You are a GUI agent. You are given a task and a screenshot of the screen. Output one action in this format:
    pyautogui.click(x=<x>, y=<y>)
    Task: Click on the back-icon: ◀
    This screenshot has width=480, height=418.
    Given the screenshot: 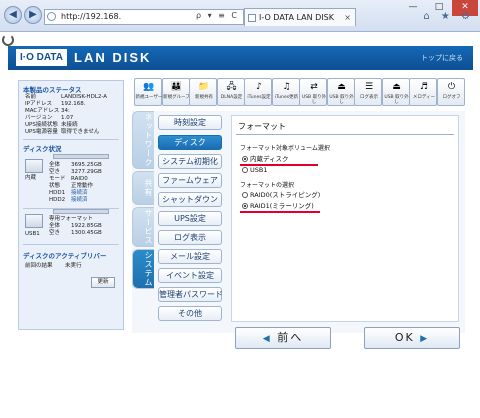 What is the action you would take?
    pyautogui.click(x=13, y=15)
    